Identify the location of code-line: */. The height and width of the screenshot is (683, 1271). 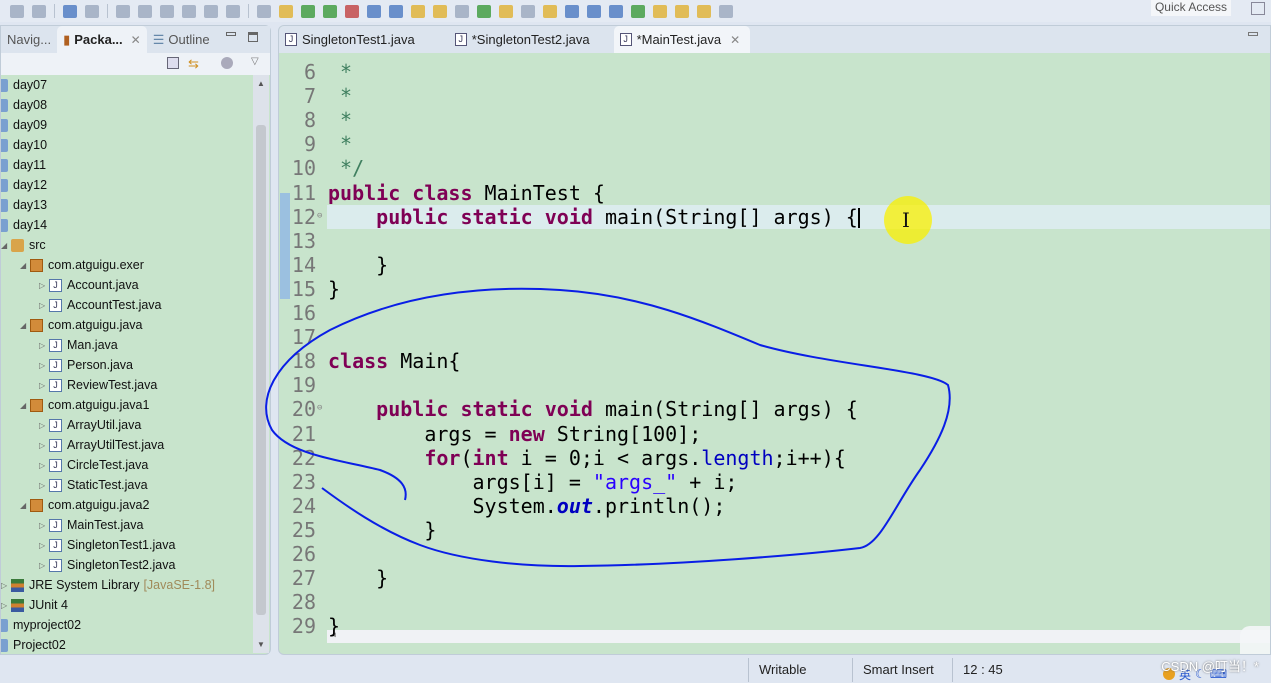
(346, 168).